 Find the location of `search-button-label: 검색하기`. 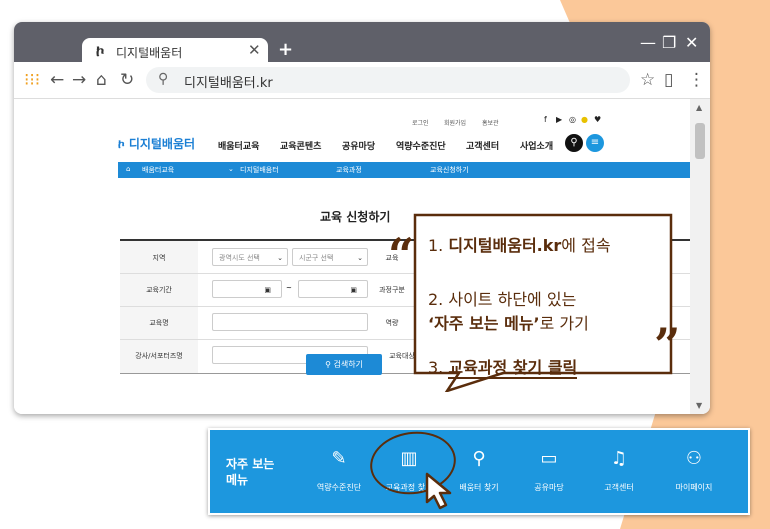

search-button-label: 검색하기 is located at coordinates (348, 364).